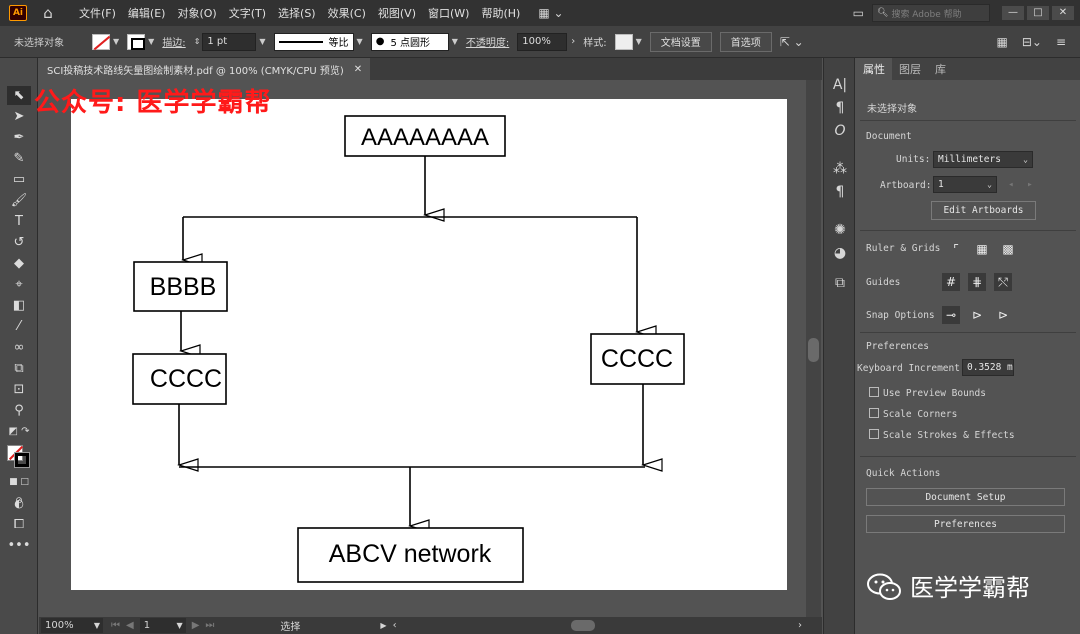  What do you see at coordinates (927, 393) in the screenshot?
I see `use-preview-bounds-checkbox: Use Preview Bounds` at bounding box center [927, 393].